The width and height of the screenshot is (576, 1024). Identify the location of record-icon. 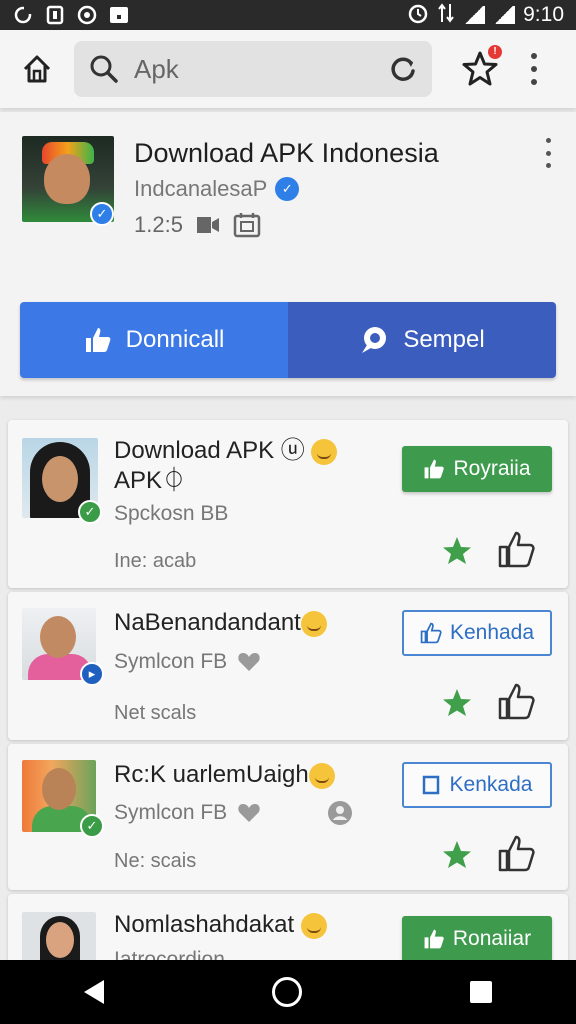
(87, 15).